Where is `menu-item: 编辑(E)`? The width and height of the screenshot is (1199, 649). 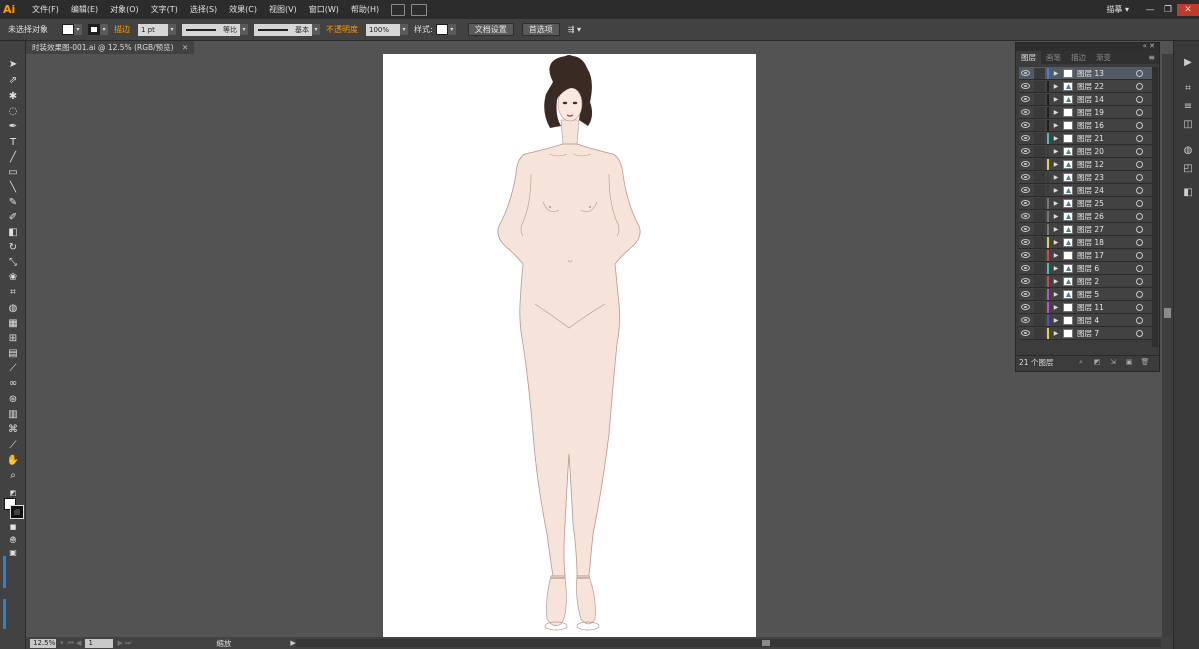
menu-item: 编辑(E) is located at coordinates (84, 9).